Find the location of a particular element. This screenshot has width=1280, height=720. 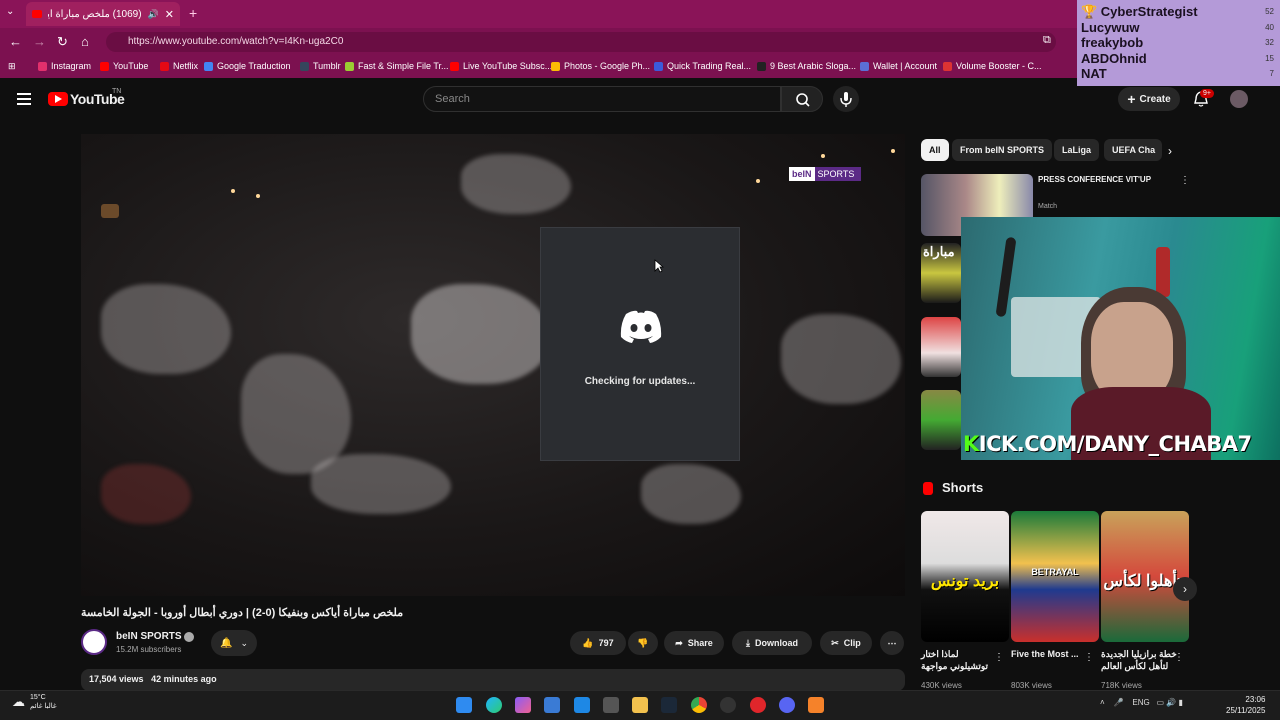

forward-arrow-icon: → is located at coordinates (39, 41).